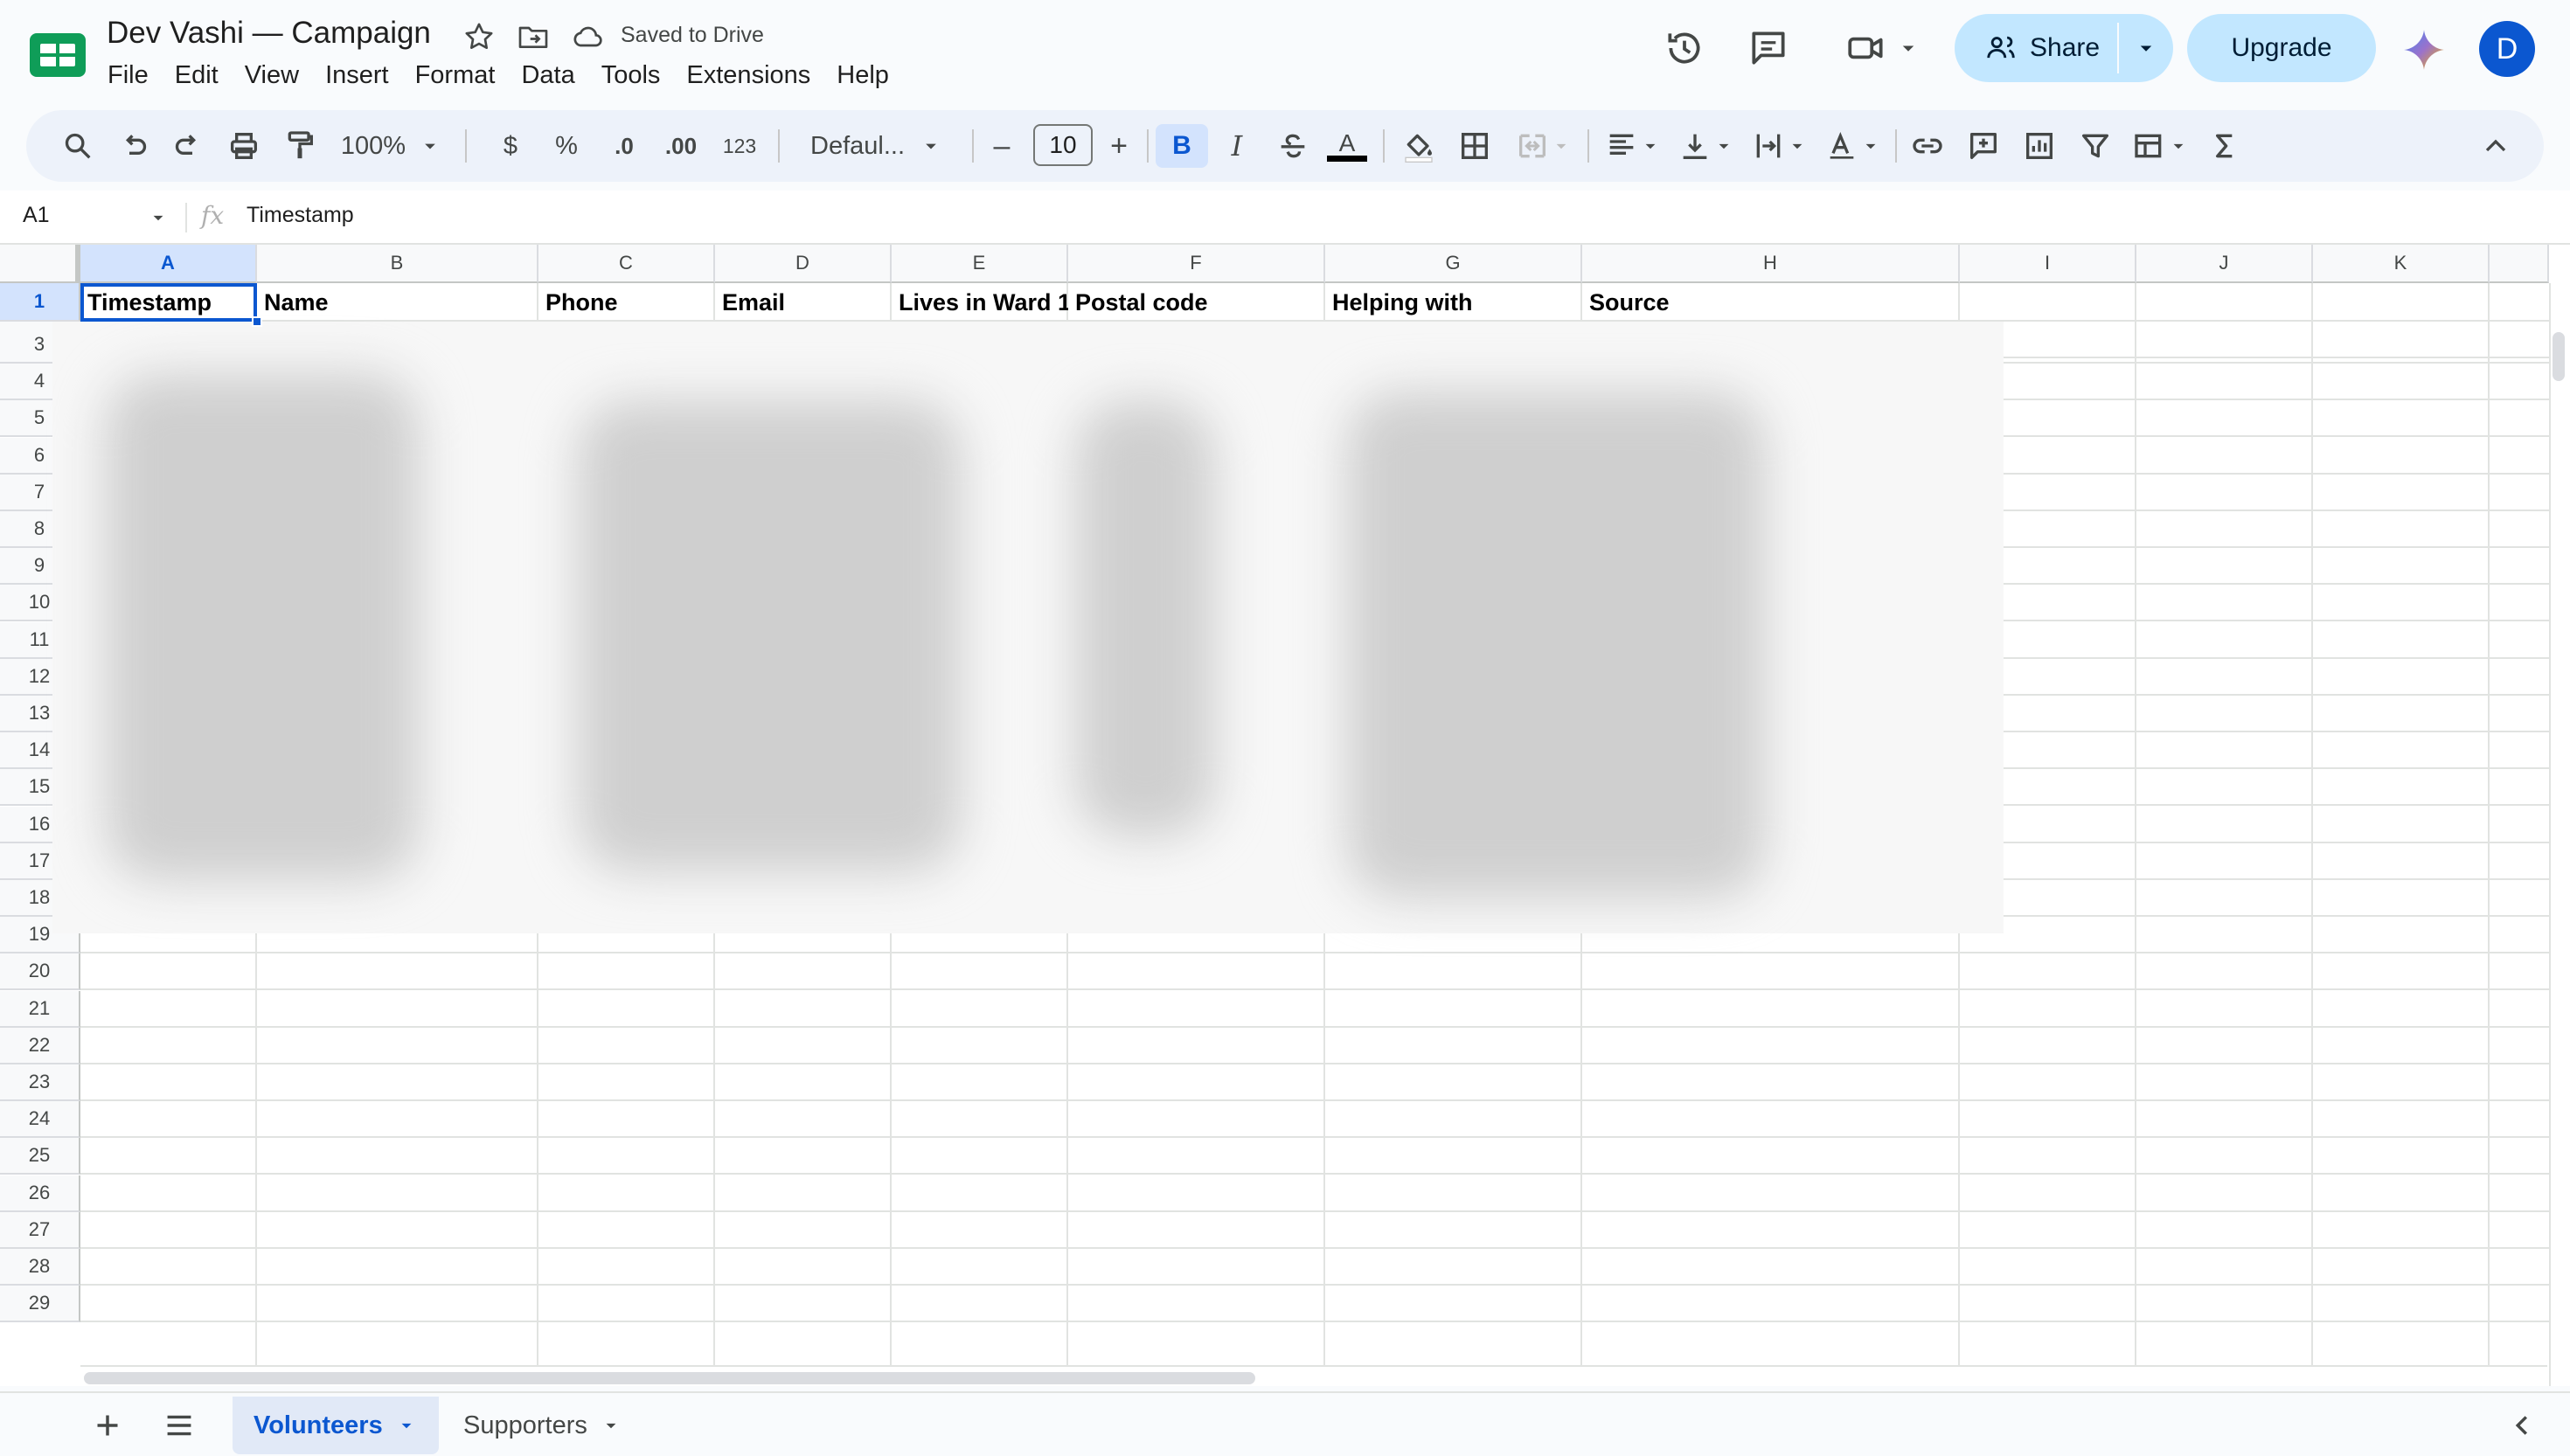 The height and width of the screenshot is (1456, 2570). I want to click on zoom-select: 100%, so click(392, 146).